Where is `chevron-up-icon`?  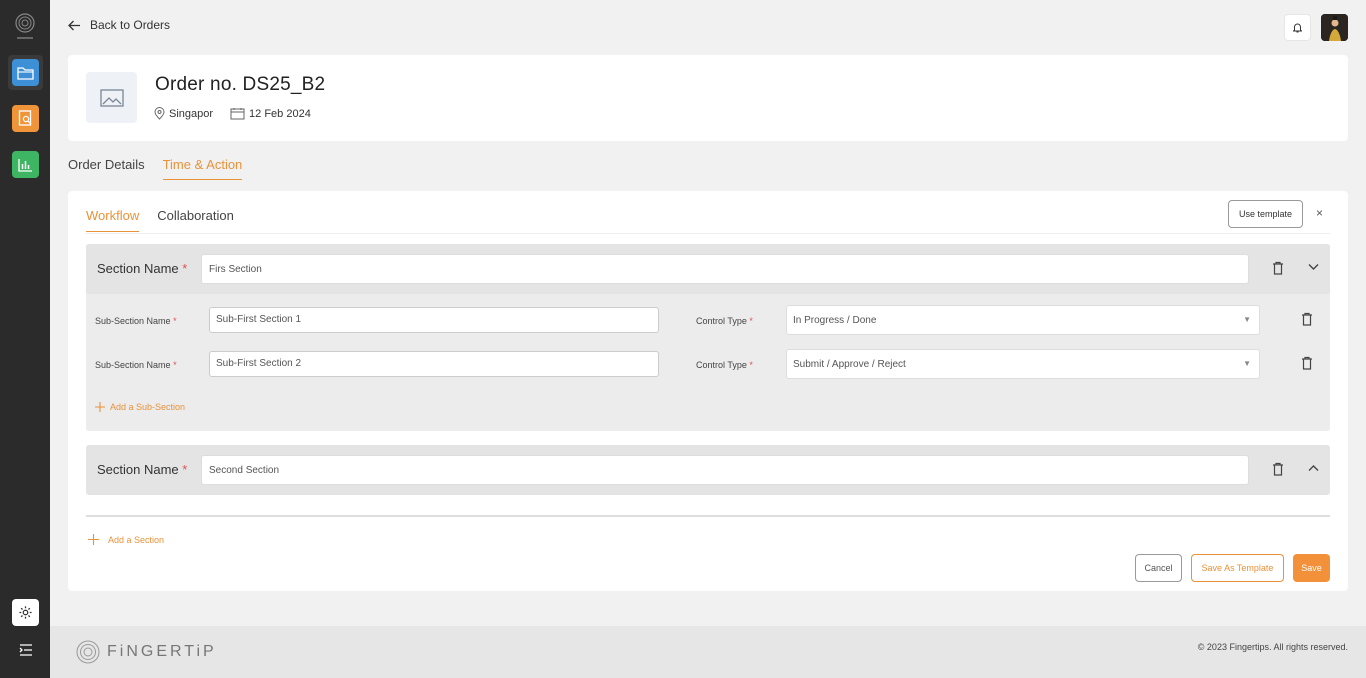
chevron-up-icon is located at coordinates (1313, 468).